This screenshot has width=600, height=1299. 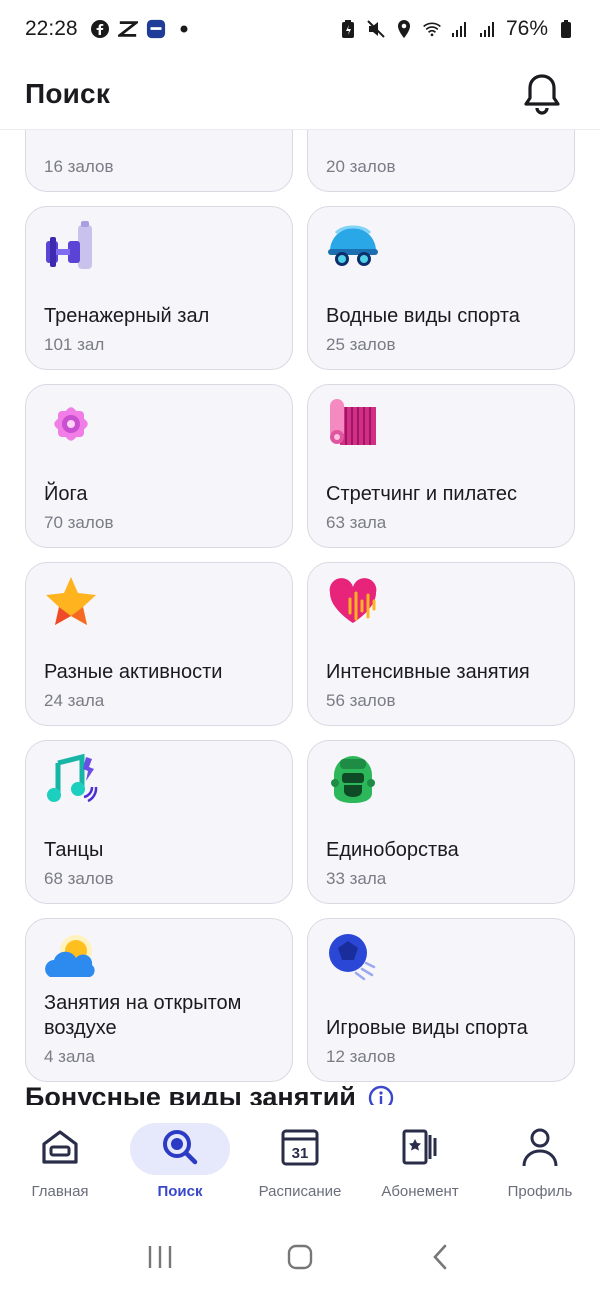 I want to click on nav-profile-label: Профиль, so click(x=540, y=1191).